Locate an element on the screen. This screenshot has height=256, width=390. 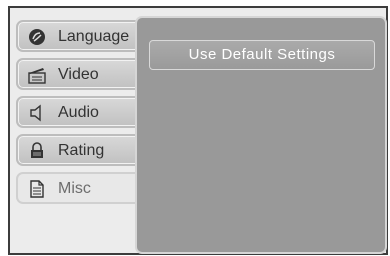
tab-audio: Audio is located at coordinates (83, 112).